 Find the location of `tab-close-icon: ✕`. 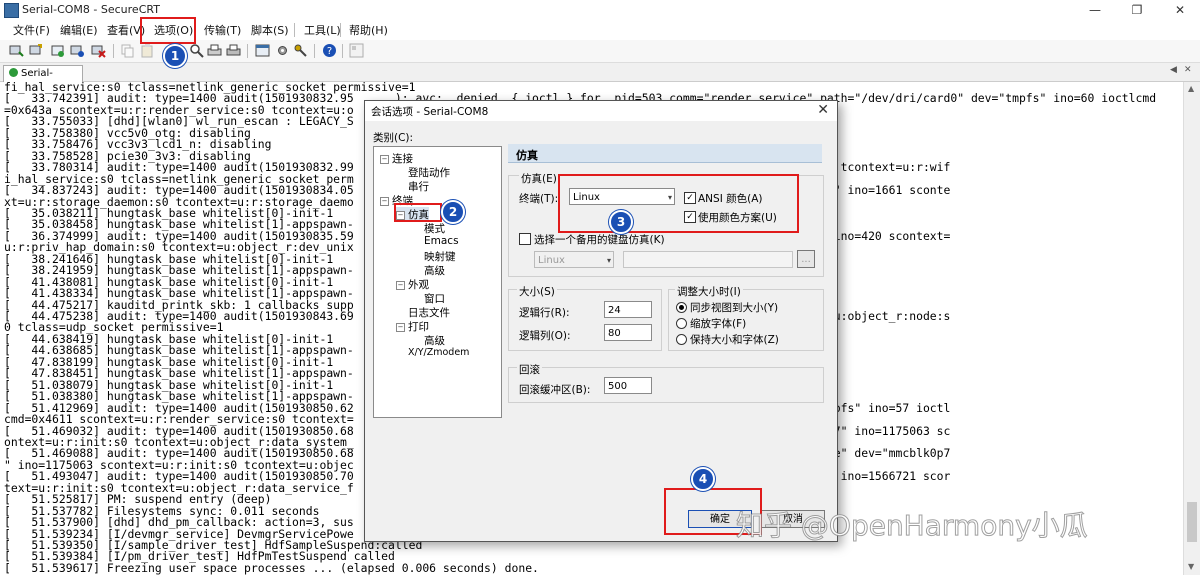

tab-close-icon: ✕ is located at coordinates (1188, 70).